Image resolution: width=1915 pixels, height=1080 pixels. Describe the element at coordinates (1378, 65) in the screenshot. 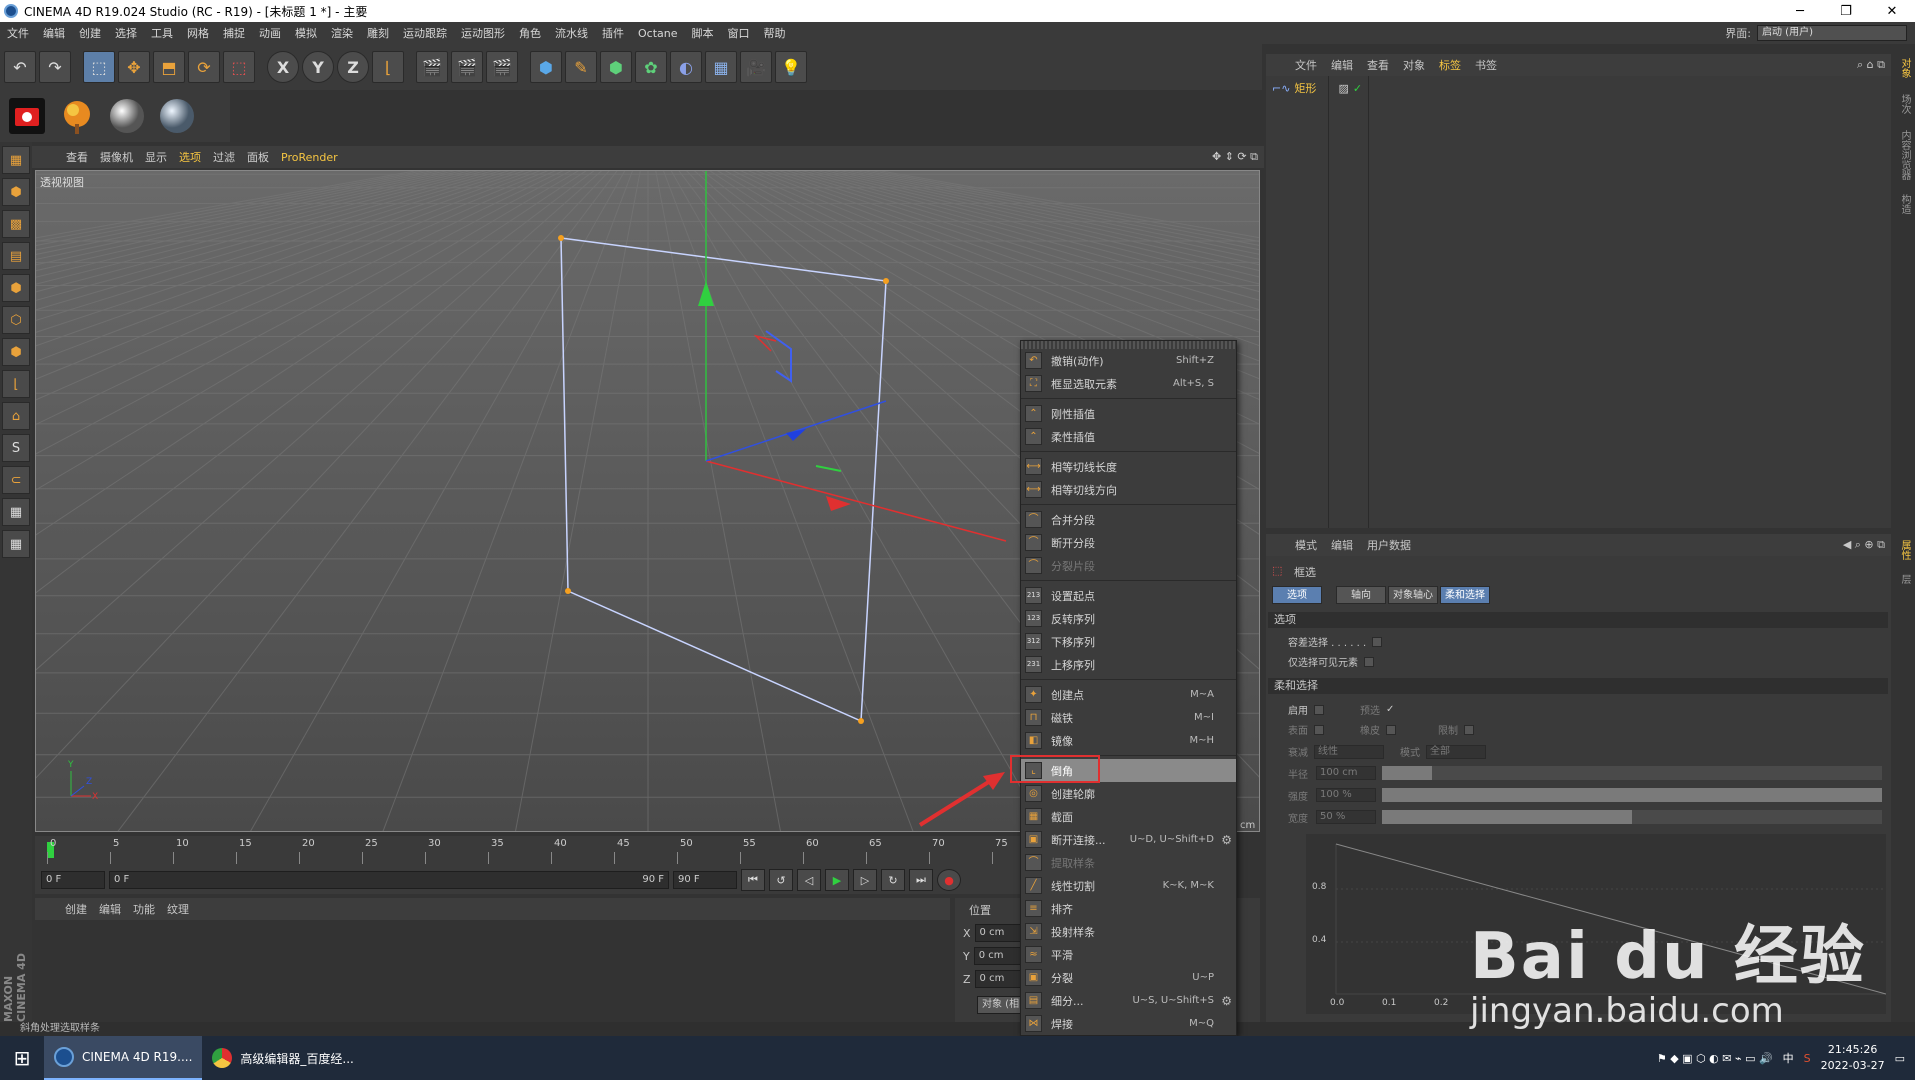

I see `obj-menu-view: 查看` at that location.